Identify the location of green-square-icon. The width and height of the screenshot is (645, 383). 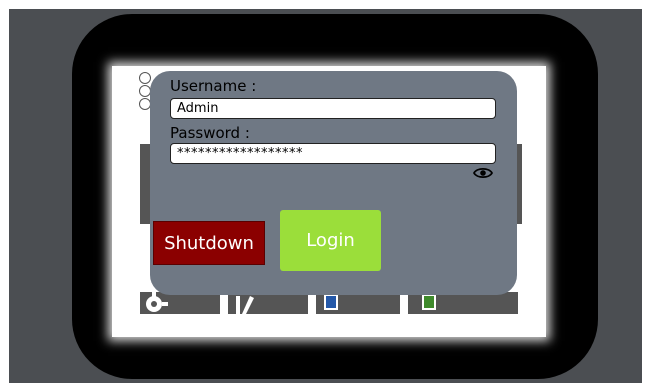
(429, 302).